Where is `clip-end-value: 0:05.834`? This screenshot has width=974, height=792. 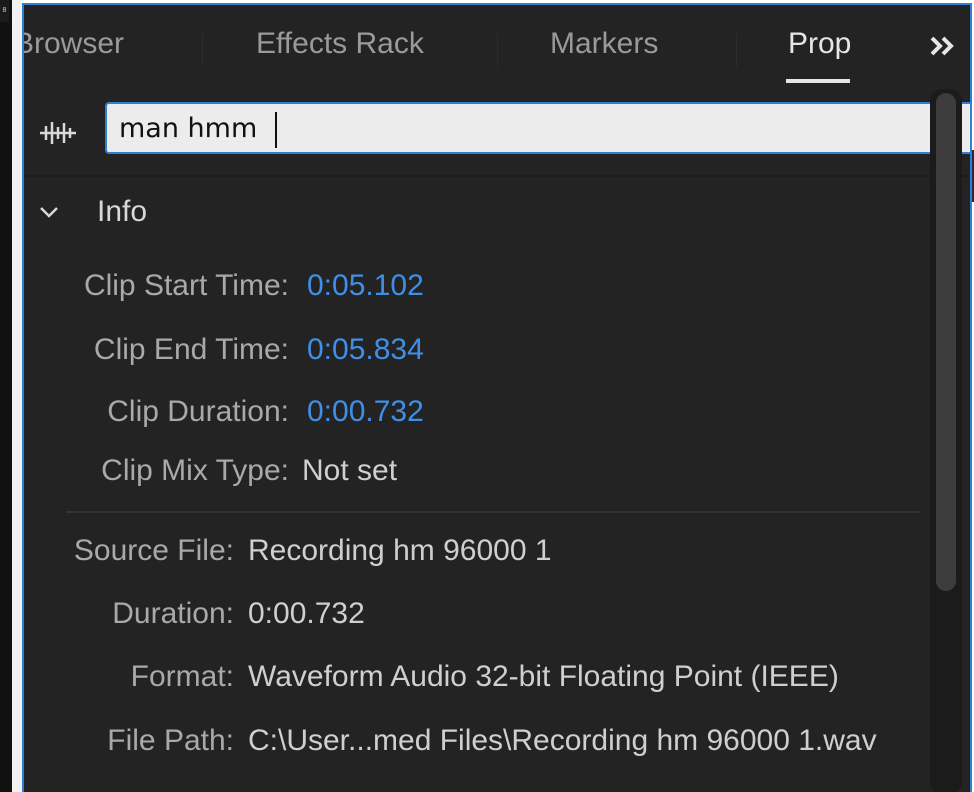
clip-end-value: 0:05.834 is located at coordinates (365, 350).